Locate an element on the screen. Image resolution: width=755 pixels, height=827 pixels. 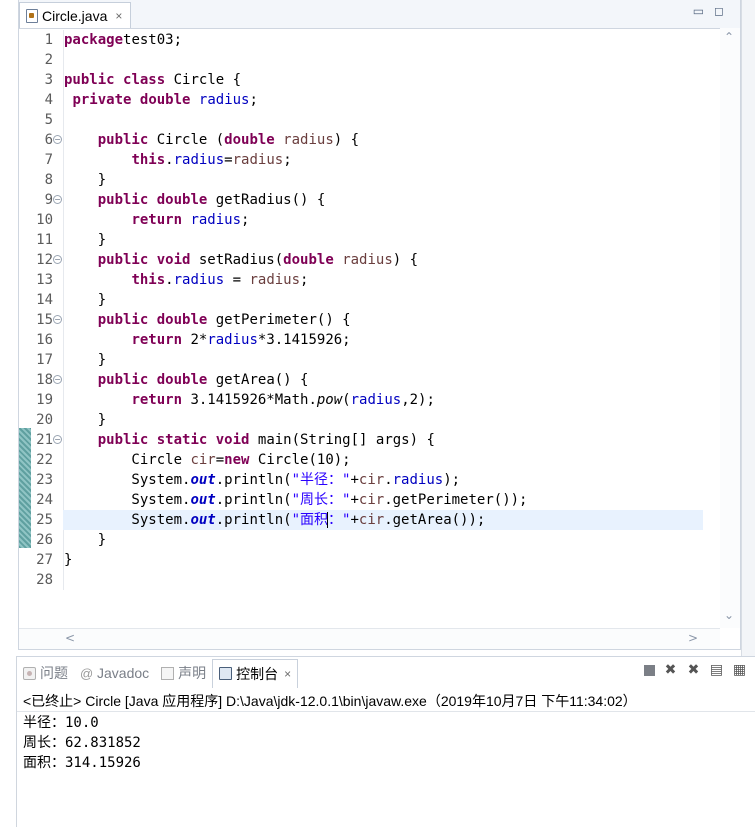
code-token: cir is located at coordinates (371, 500).